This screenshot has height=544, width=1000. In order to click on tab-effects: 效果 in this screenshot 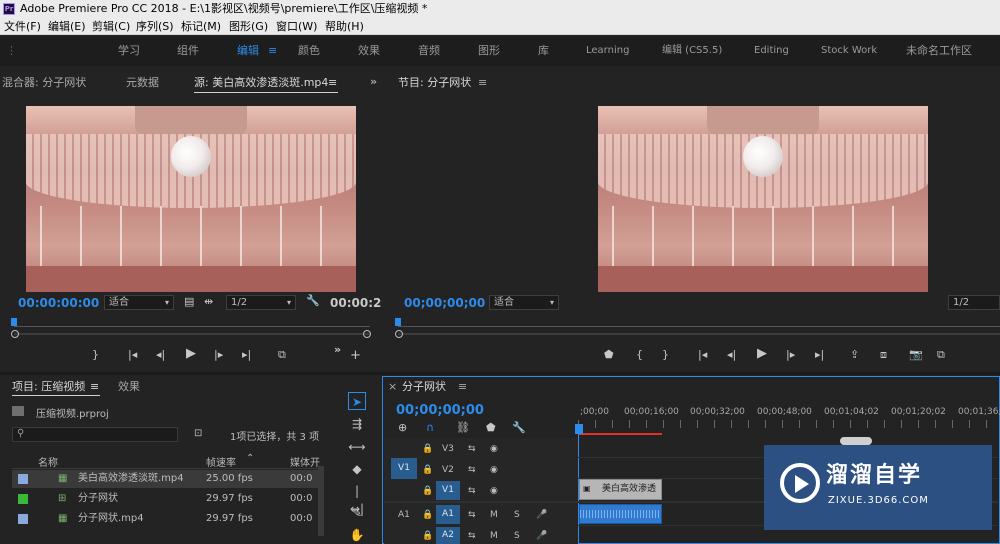, I will do `click(129, 387)`.